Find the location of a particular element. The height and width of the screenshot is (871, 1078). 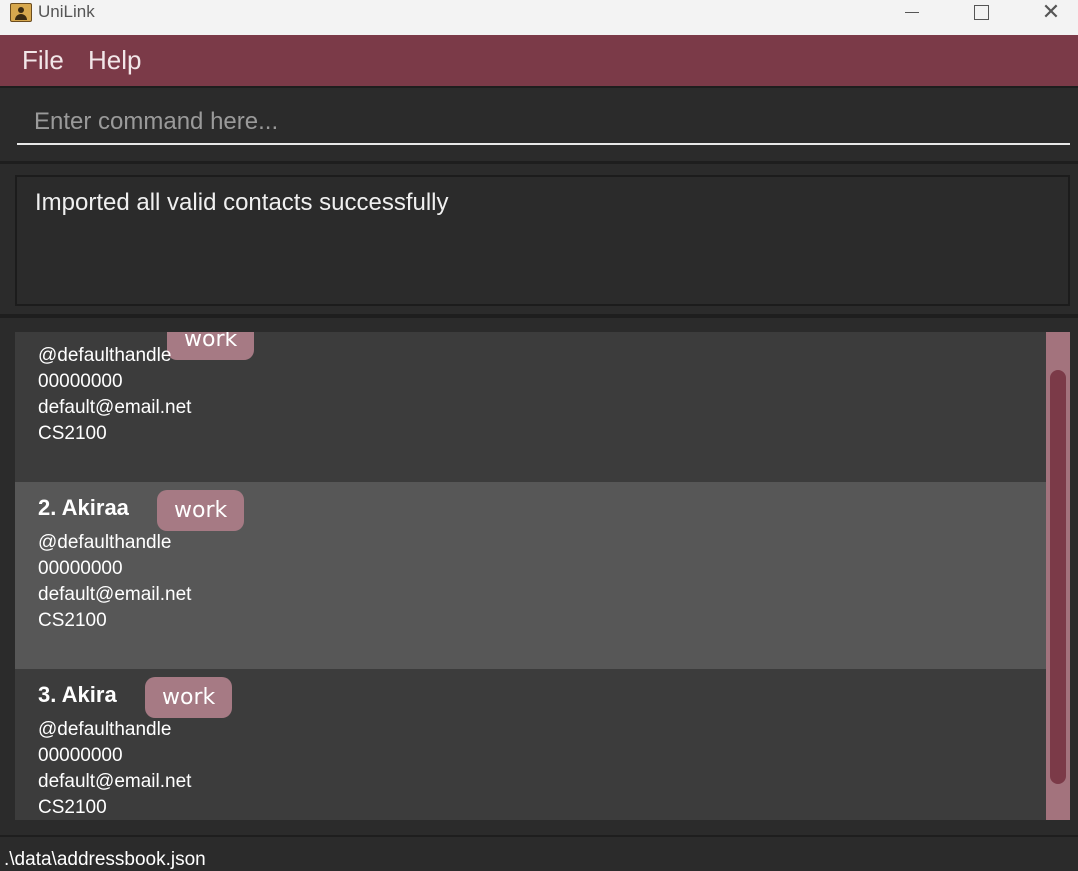

result-display: Imported all valid contacts successfully is located at coordinates (542, 240).